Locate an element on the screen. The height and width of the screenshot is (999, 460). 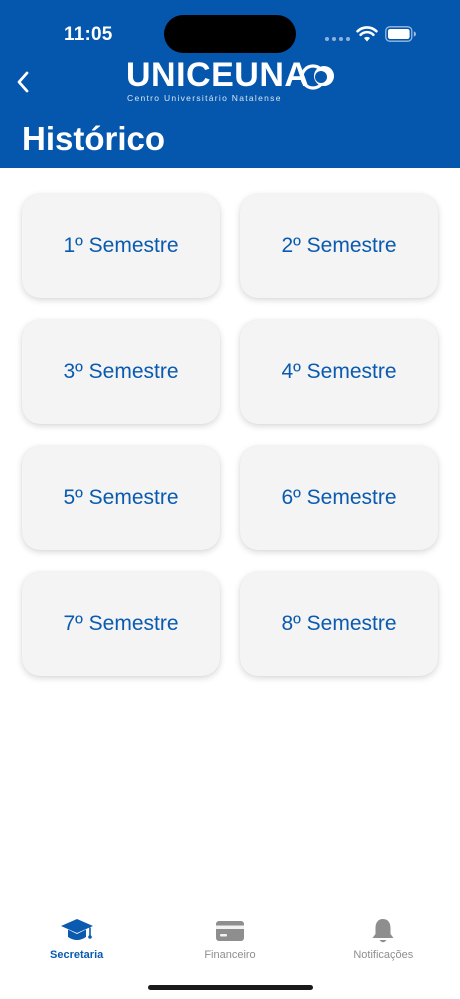
status-bar: 11:05 is located at coordinates (230, 30).